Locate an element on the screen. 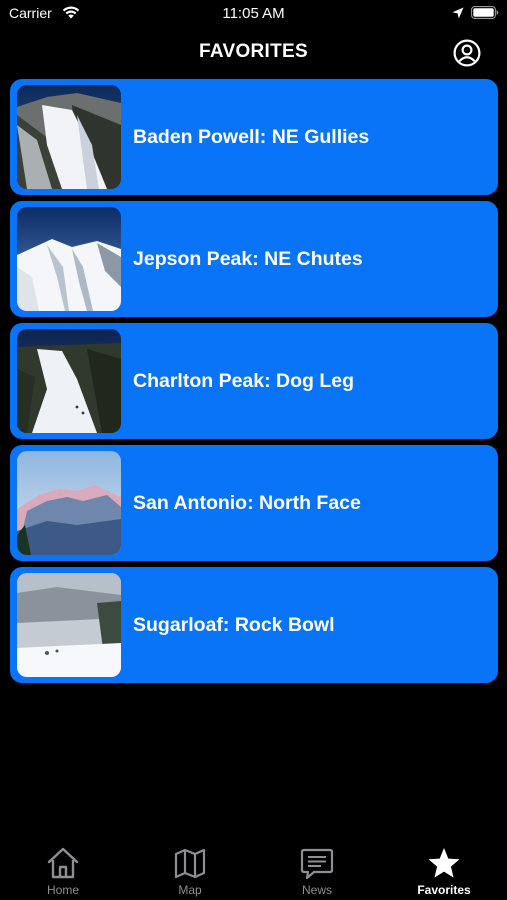 The image size is (507, 900). status-bar: Carrier 11:05 AM is located at coordinates (253, 14).